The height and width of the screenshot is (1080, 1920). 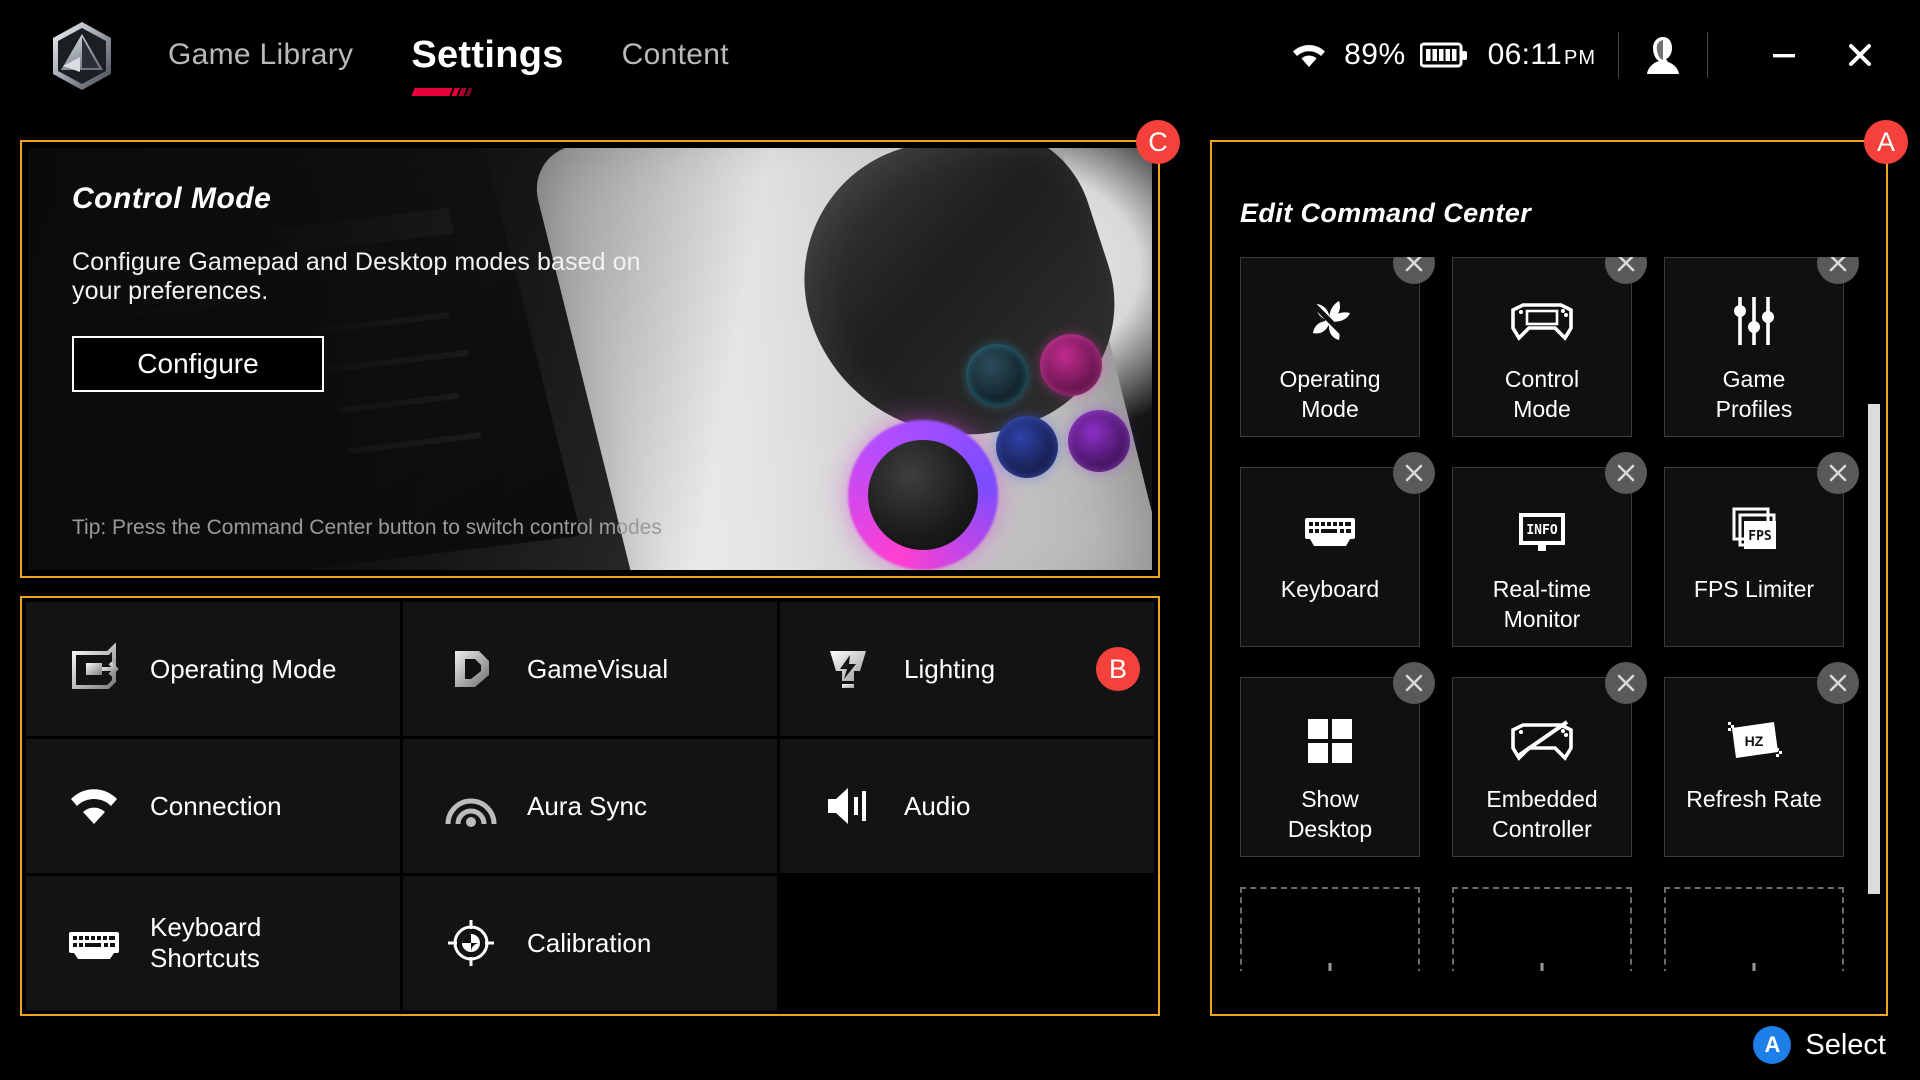 What do you see at coordinates (260, 55) in the screenshot?
I see `tab-game-library: Game Library` at bounding box center [260, 55].